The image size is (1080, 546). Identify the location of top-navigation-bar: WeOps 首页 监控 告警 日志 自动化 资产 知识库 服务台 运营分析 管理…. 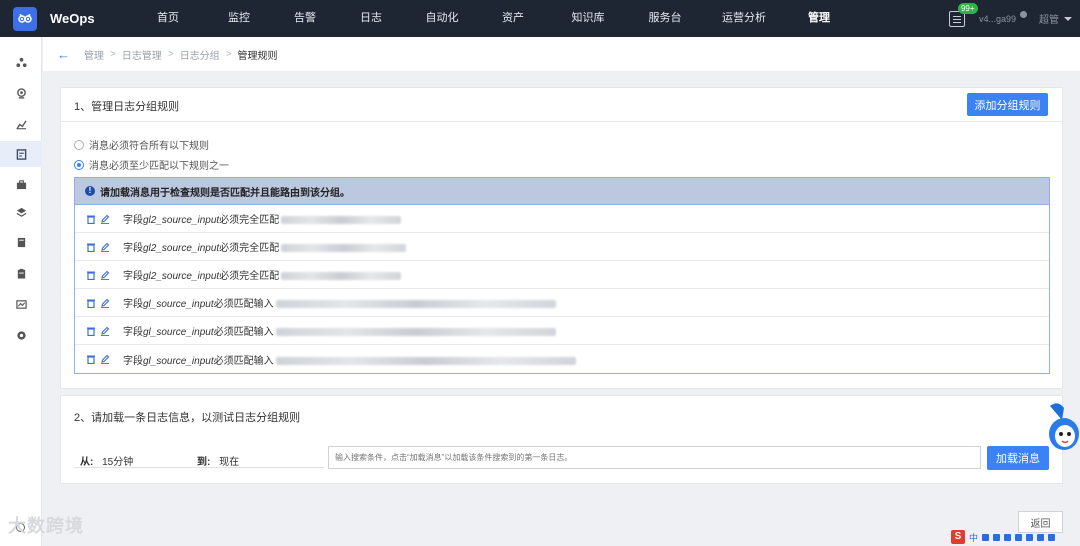
(540, 18).